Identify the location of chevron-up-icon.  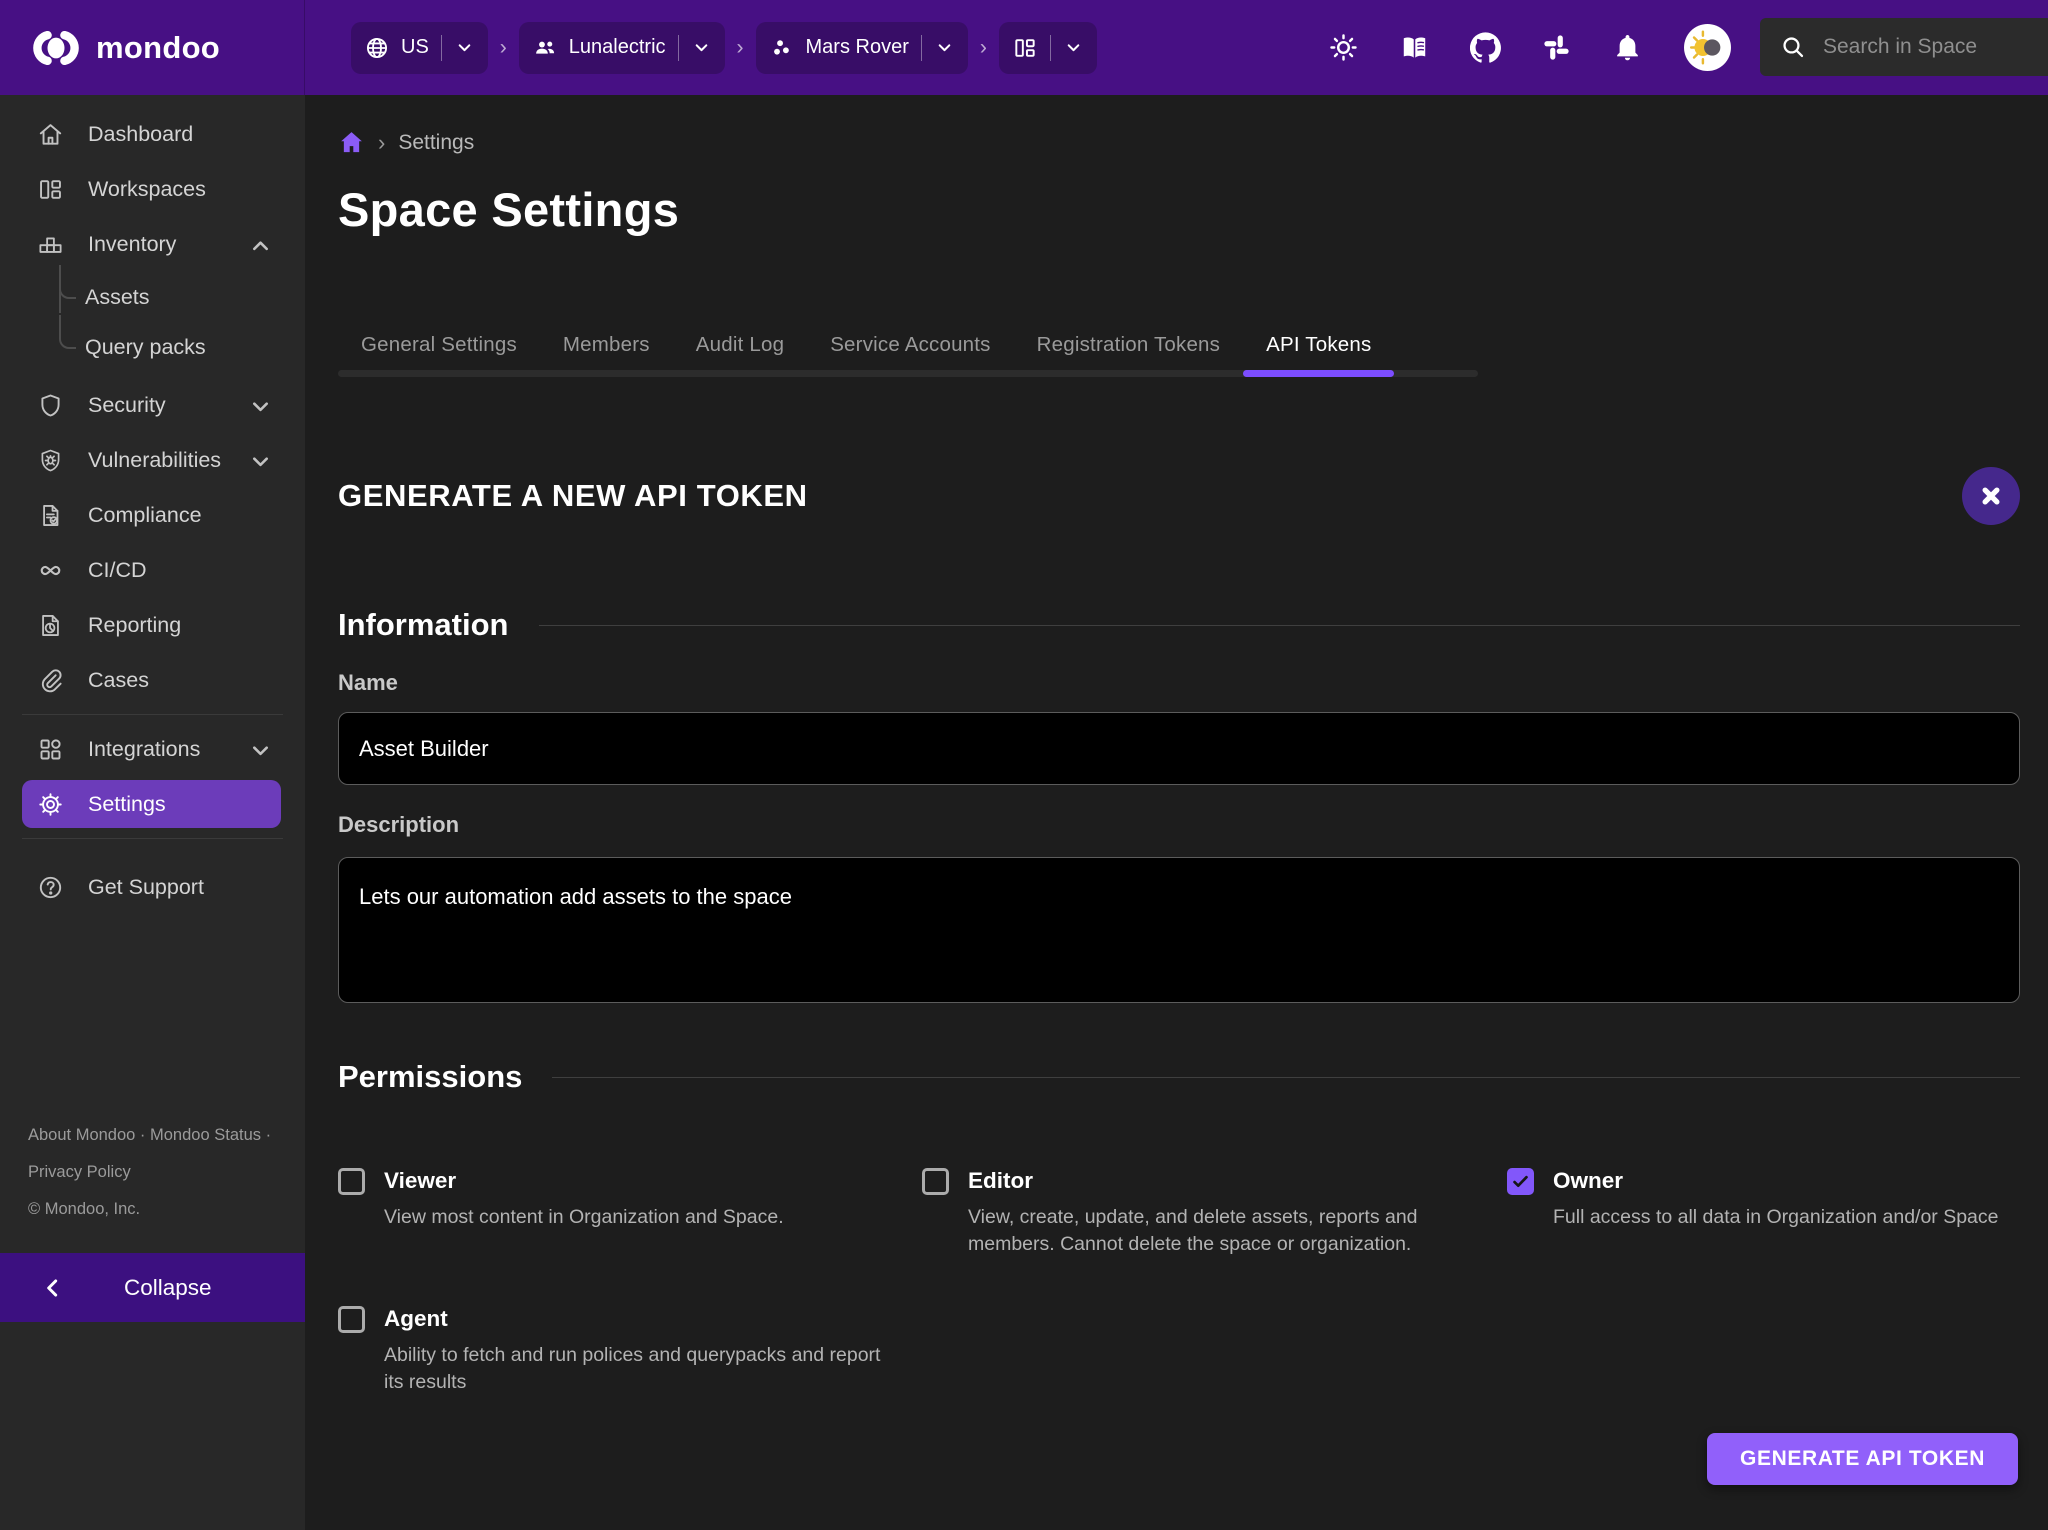
(259, 244).